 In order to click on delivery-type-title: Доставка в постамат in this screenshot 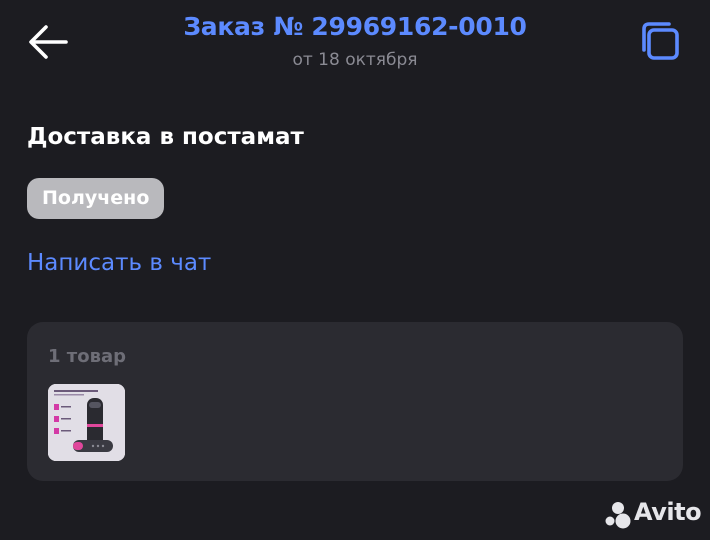, I will do `click(165, 137)`.